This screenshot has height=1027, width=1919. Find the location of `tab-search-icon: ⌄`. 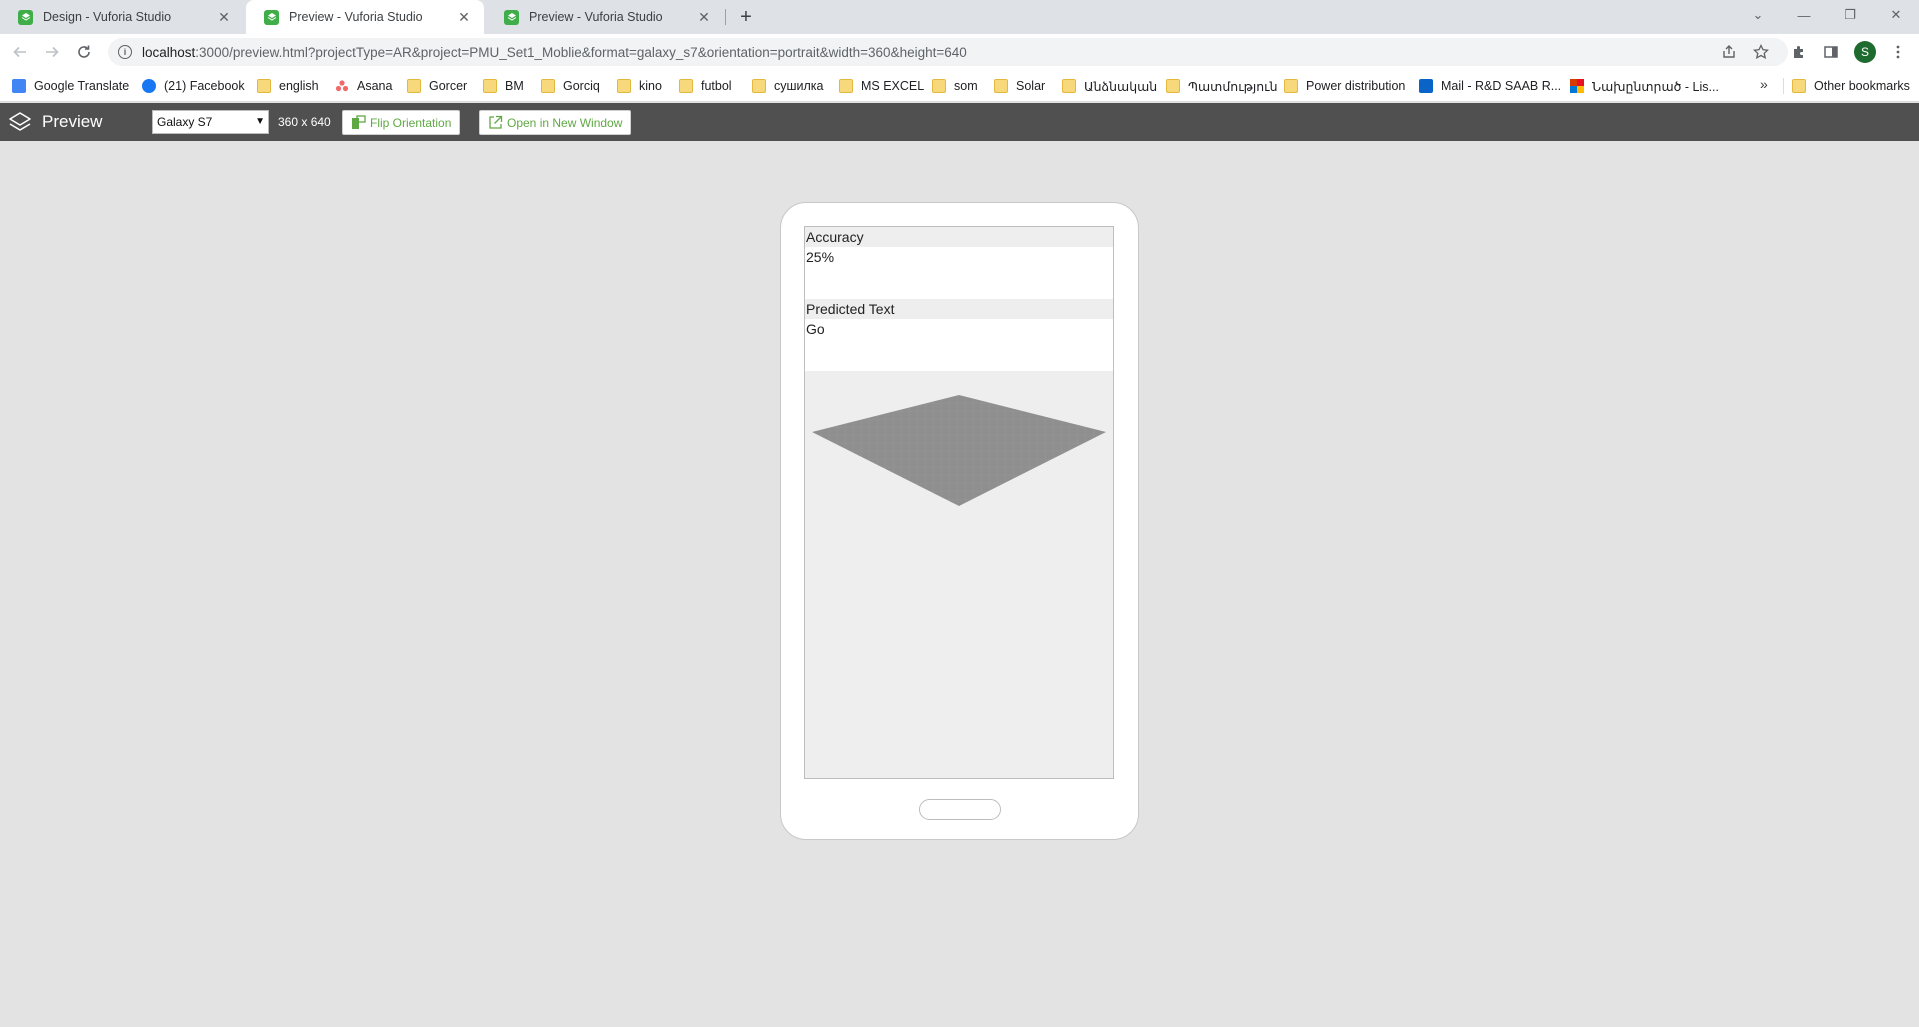

tab-search-icon: ⌄ is located at coordinates (1758, 15).